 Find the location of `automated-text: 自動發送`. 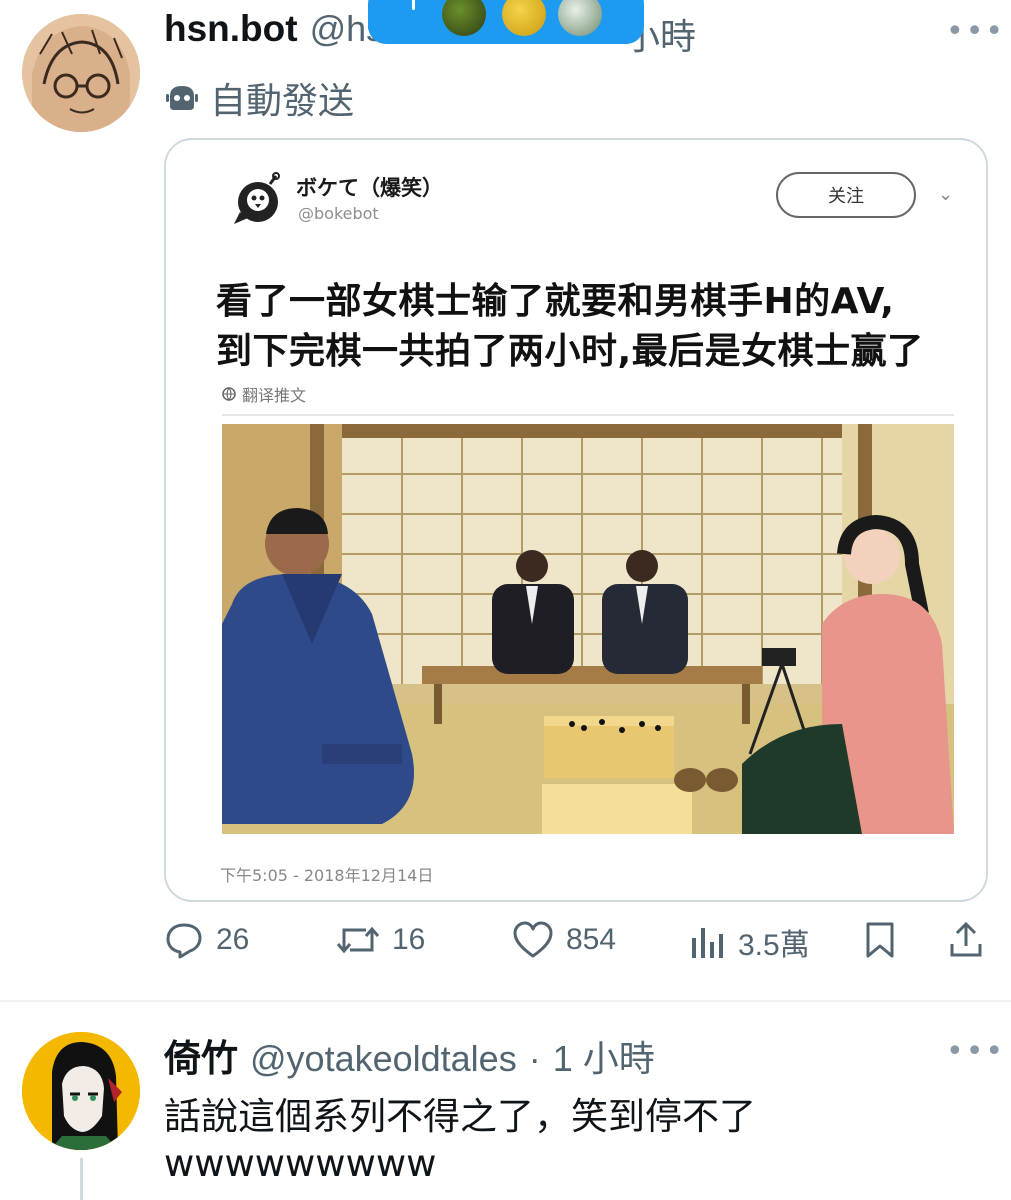

automated-text: 自動發送 is located at coordinates (282, 101).